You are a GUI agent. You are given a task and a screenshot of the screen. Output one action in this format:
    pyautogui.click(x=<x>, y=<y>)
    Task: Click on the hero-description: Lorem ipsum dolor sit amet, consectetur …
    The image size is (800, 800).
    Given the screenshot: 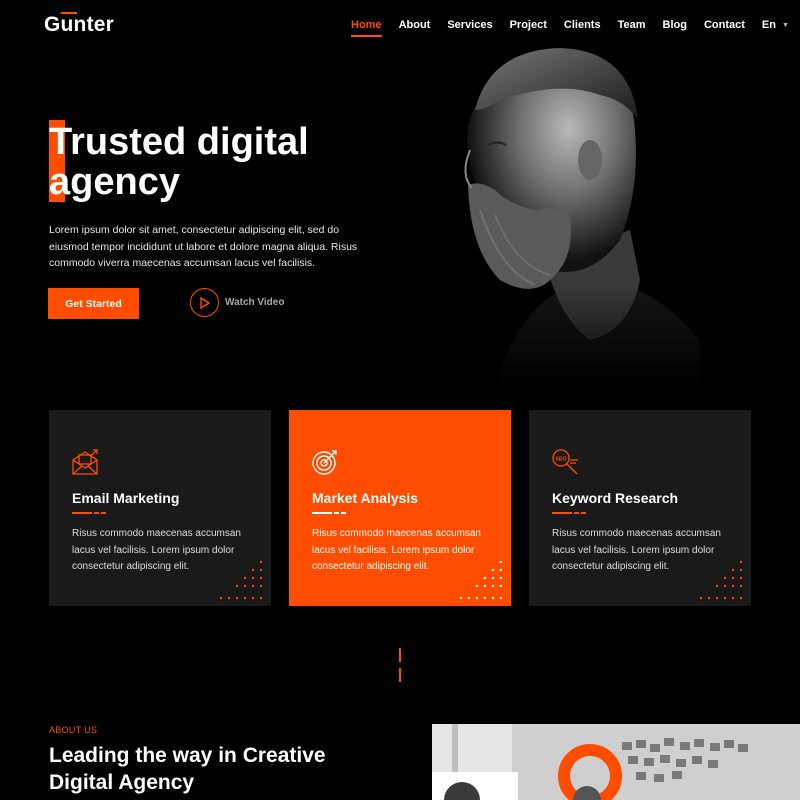 What is the action you would take?
    pyautogui.click(x=203, y=246)
    